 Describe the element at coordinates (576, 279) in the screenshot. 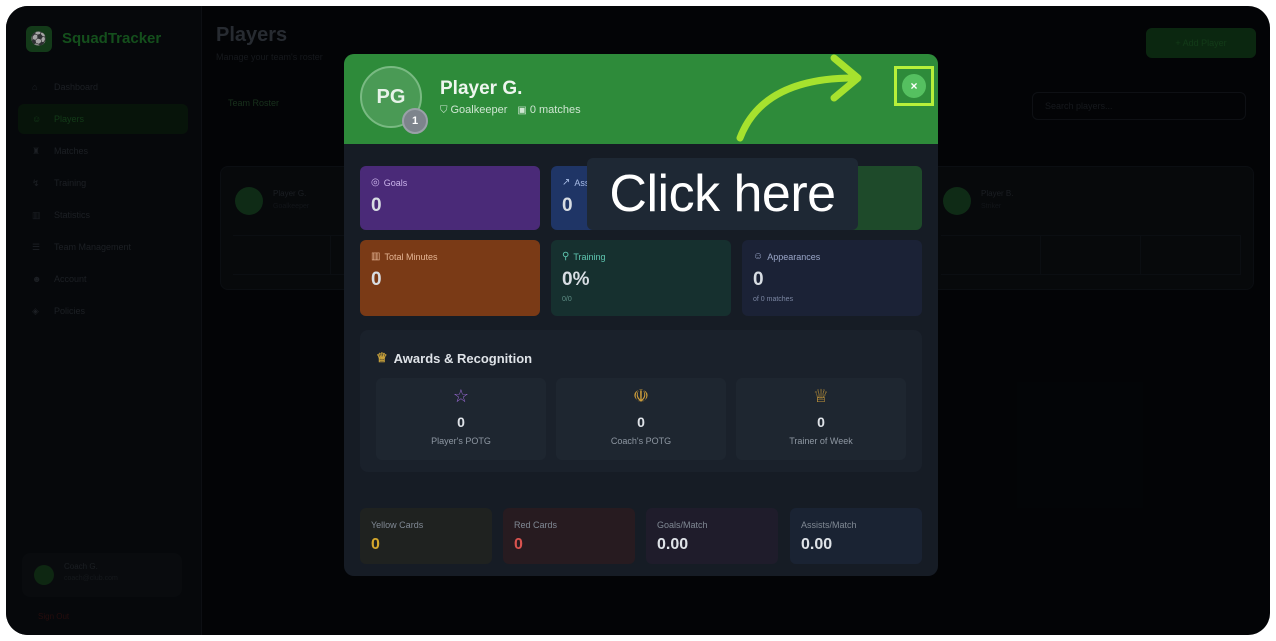

I see `stat-value: 0%` at that location.